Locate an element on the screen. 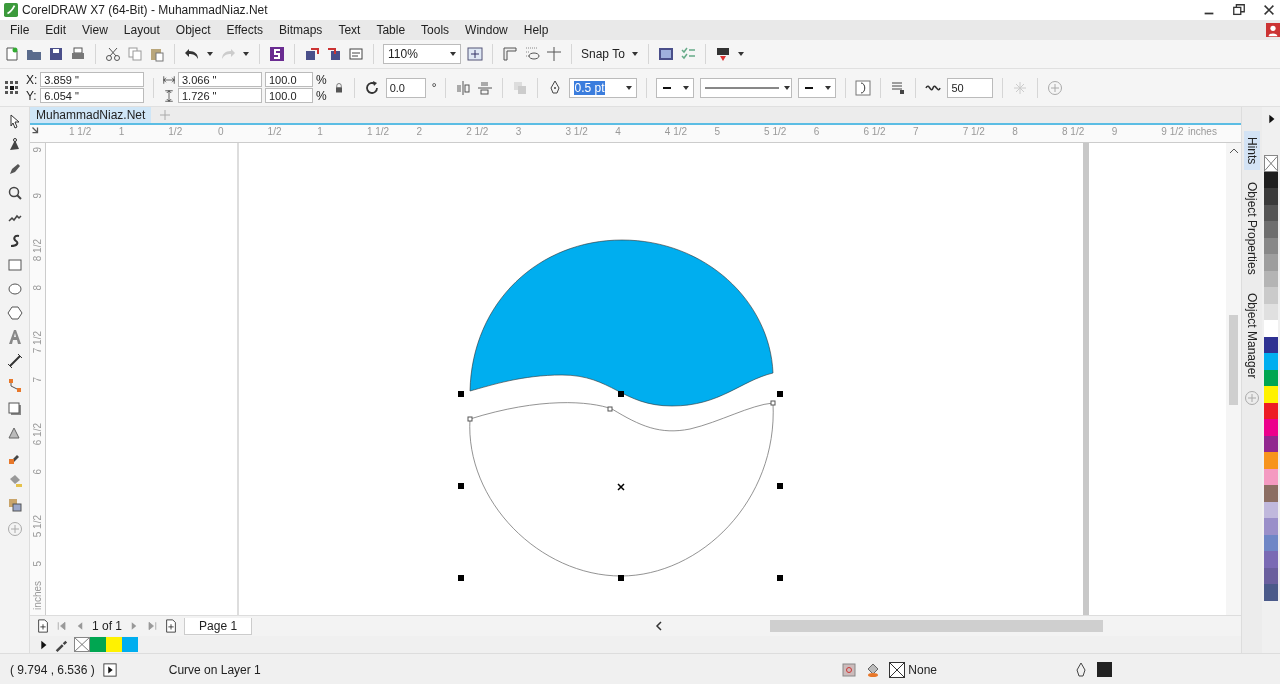 This screenshot has width=1280, height=684. menu-item: Bitmaps is located at coordinates (301, 30).